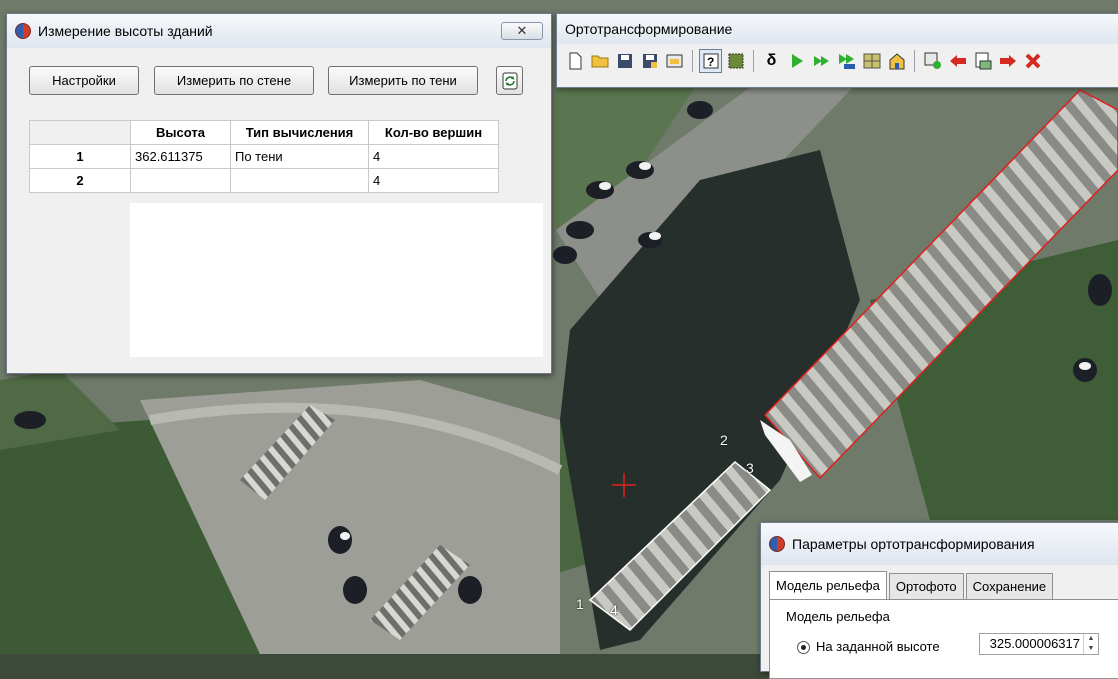  I want to click on cell-calc-type, so click(299, 180).